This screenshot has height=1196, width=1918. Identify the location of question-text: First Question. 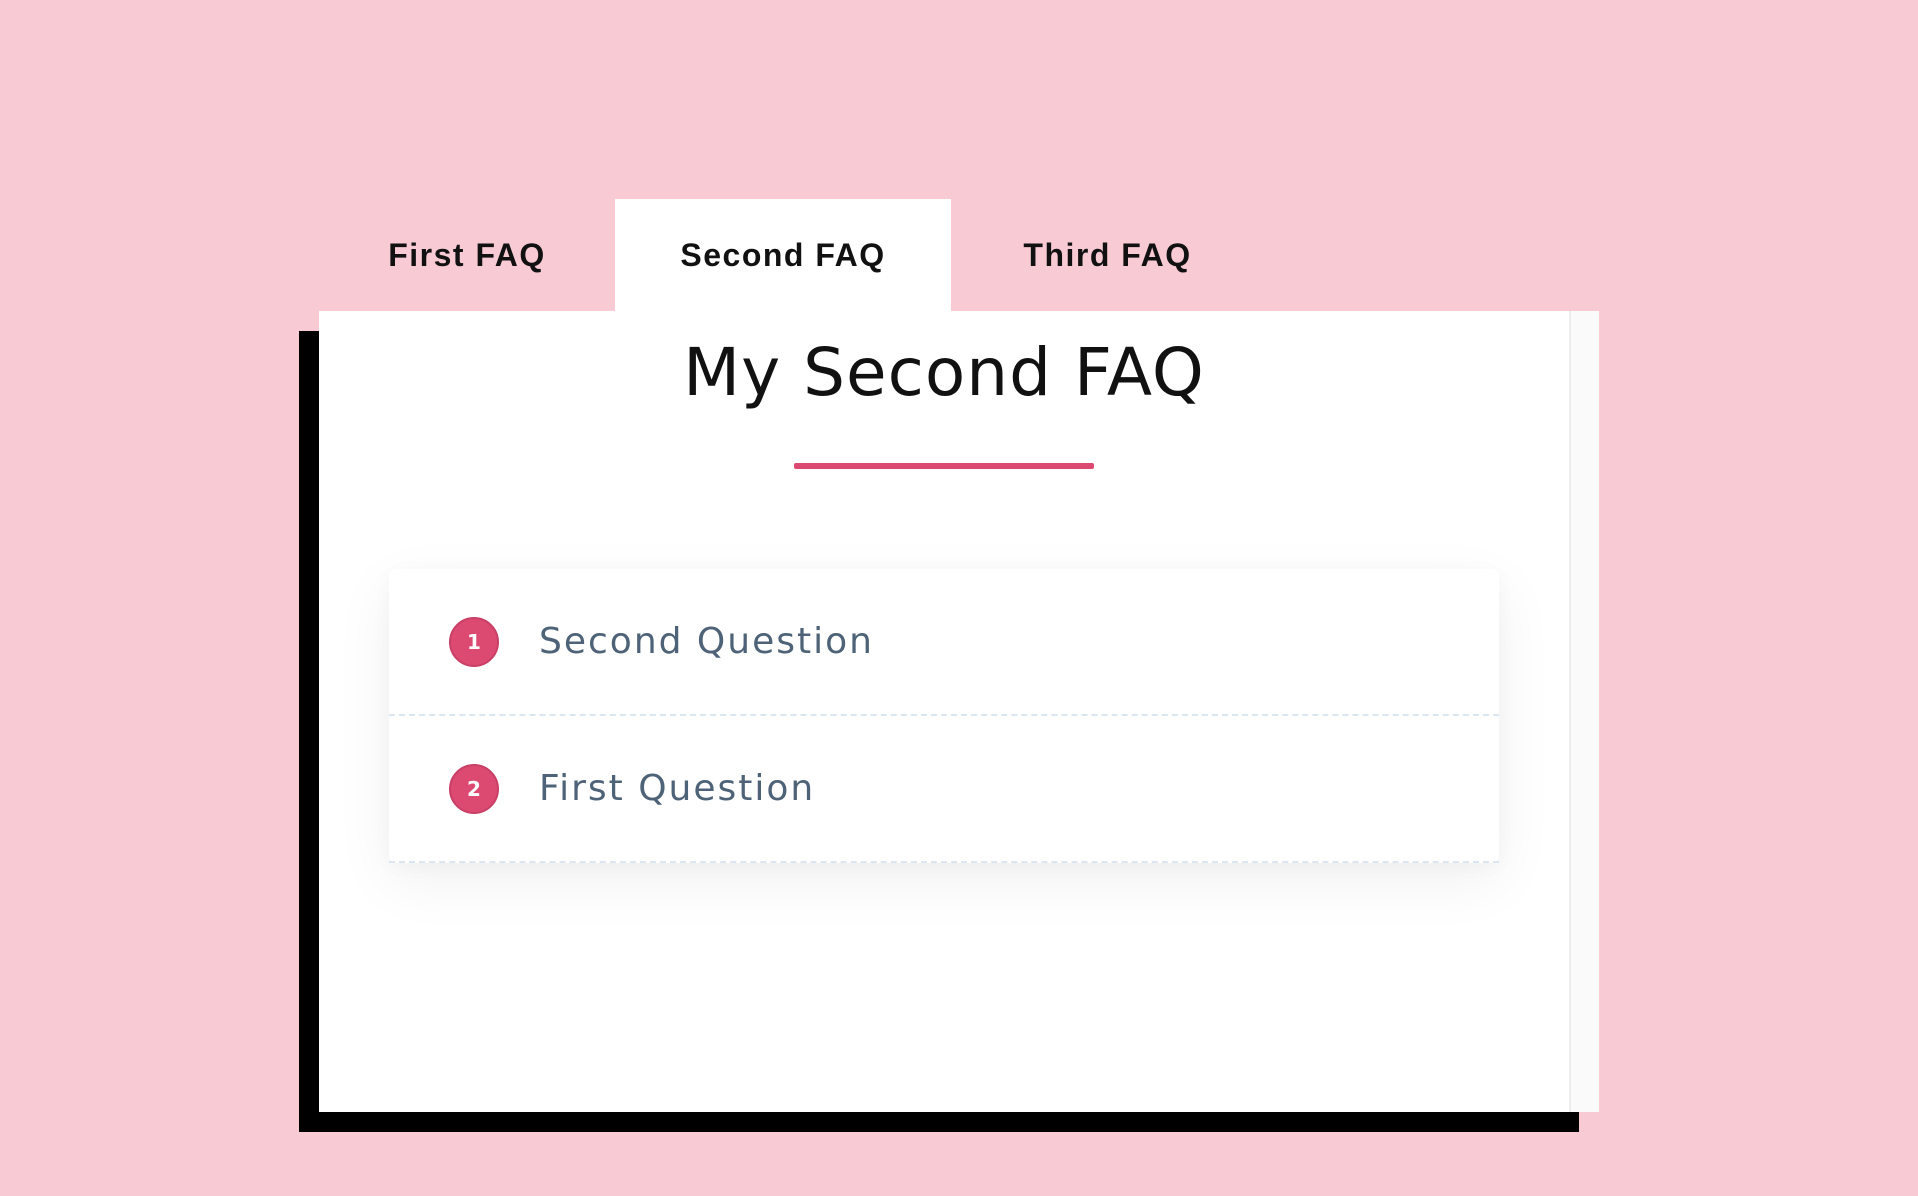
(677, 788).